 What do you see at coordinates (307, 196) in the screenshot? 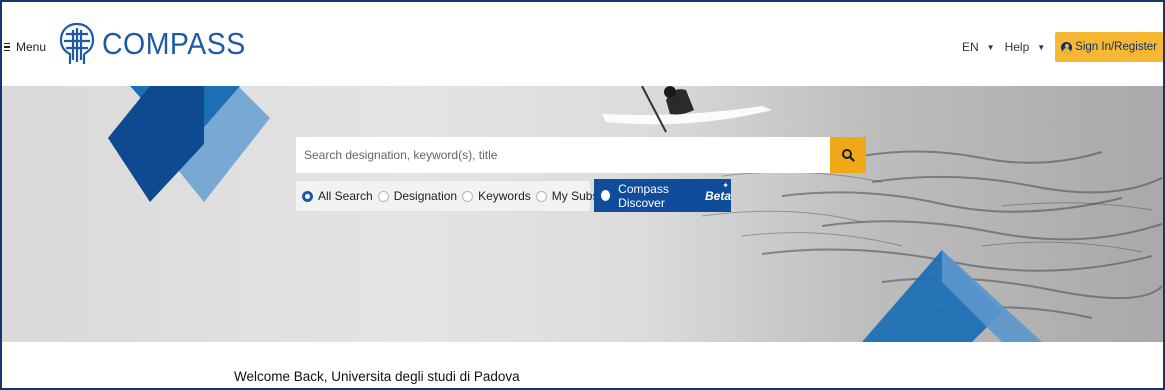
I see `radio-selected-icon` at bounding box center [307, 196].